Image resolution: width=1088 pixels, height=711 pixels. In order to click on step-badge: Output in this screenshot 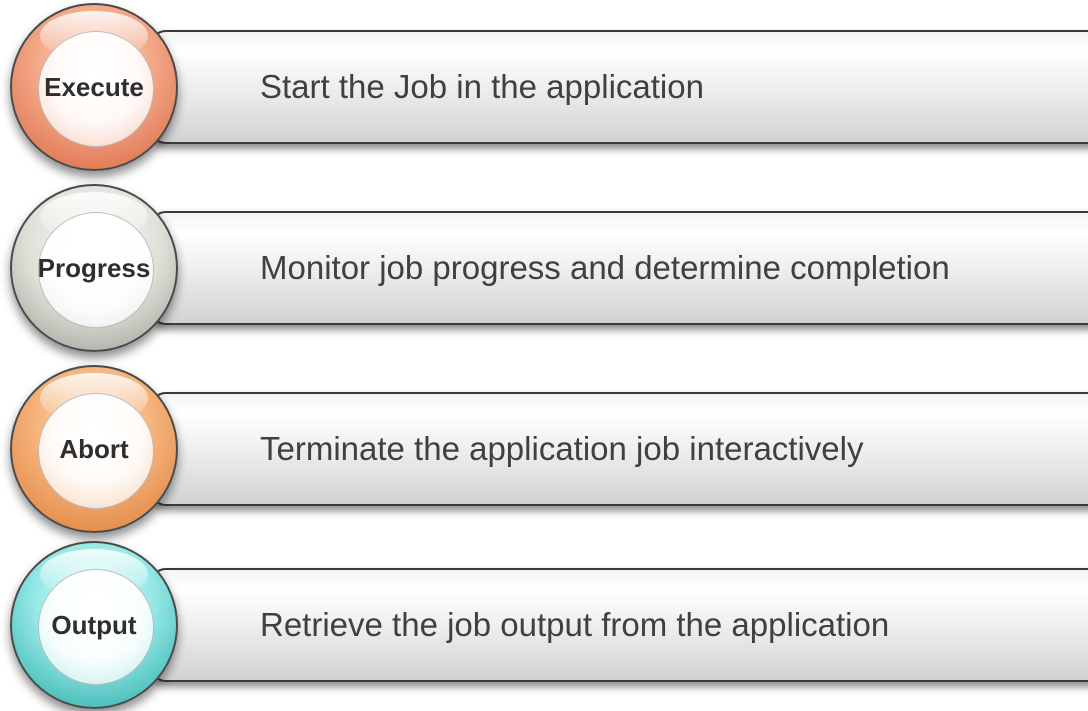, I will do `click(94, 625)`.